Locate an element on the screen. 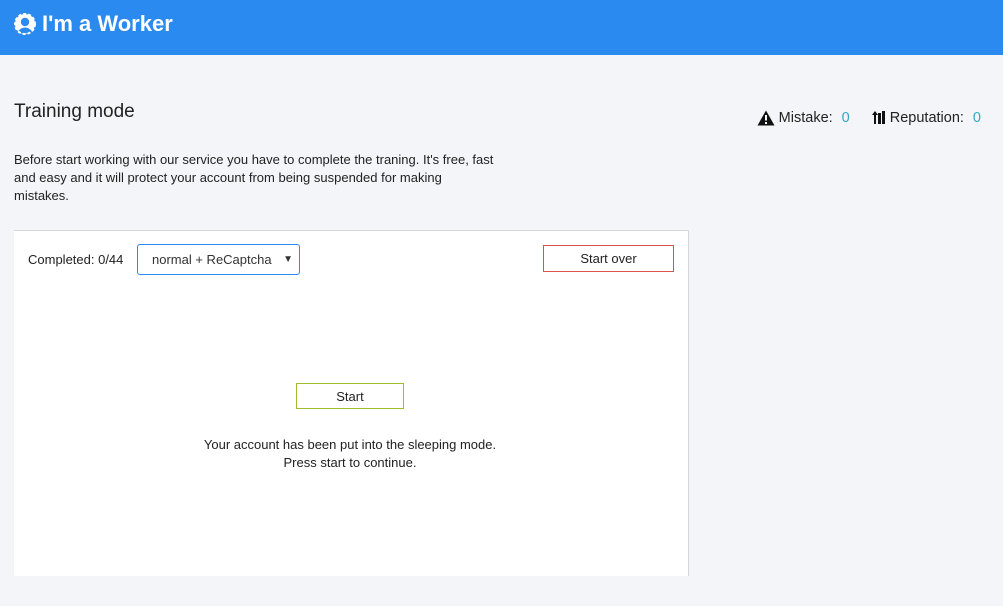 This screenshot has height=606, width=1003. mistake-label: Mistake: is located at coordinates (805, 118).